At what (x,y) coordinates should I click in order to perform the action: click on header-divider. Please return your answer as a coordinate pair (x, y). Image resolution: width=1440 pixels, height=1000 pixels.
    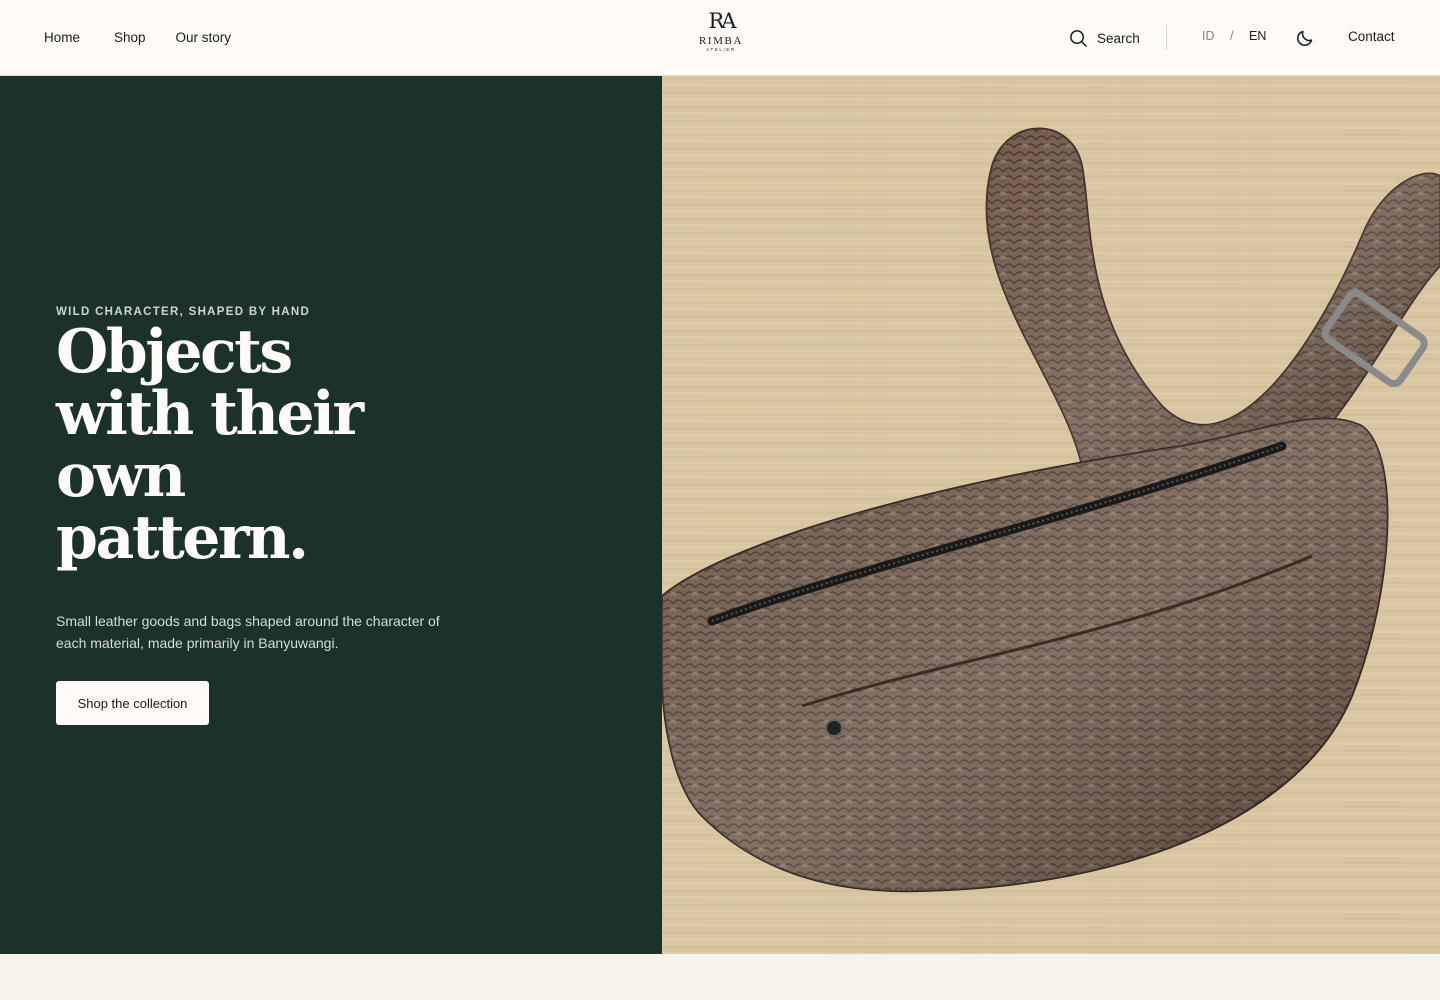
    Looking at the image, I should click on (1166, 37).